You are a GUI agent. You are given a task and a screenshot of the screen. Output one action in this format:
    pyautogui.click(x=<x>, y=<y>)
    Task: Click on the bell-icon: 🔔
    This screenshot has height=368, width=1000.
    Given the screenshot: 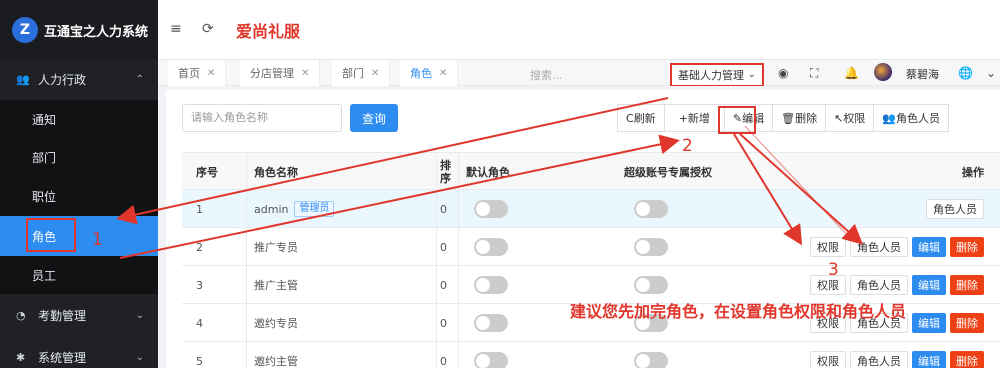 What is the action you would take?
    pyautogui.click(x=851, y=73)
    